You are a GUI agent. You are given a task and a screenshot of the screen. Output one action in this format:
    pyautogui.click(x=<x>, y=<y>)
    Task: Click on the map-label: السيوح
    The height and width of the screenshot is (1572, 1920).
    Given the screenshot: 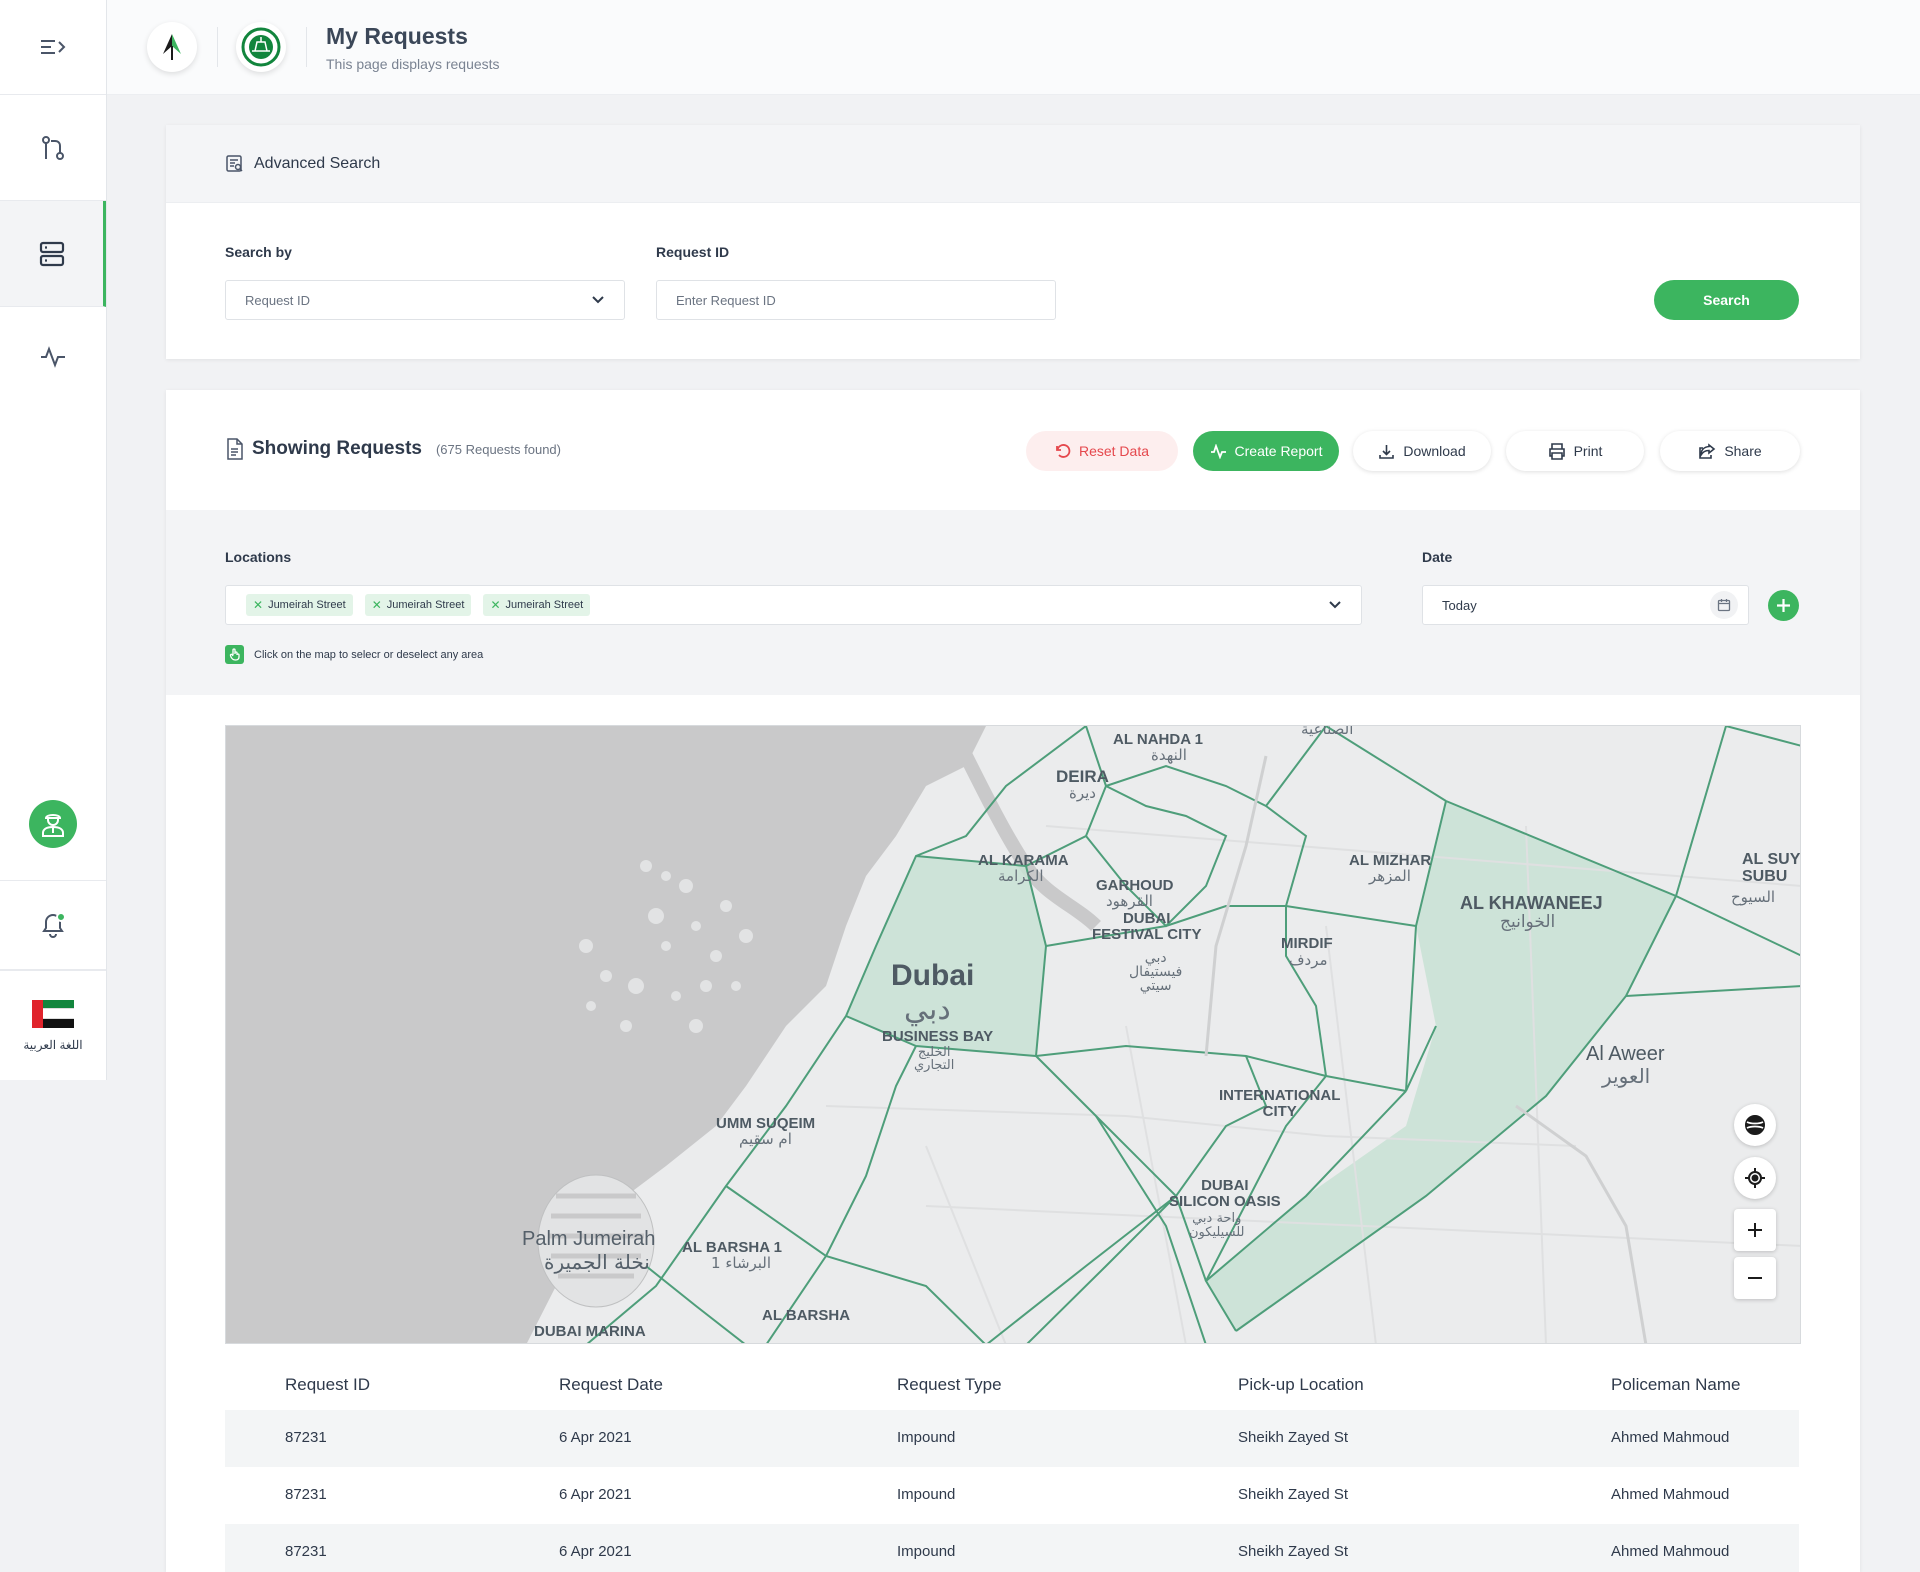 What is the action you would take?
    pyautogui.click(x=1753, y=897)
    